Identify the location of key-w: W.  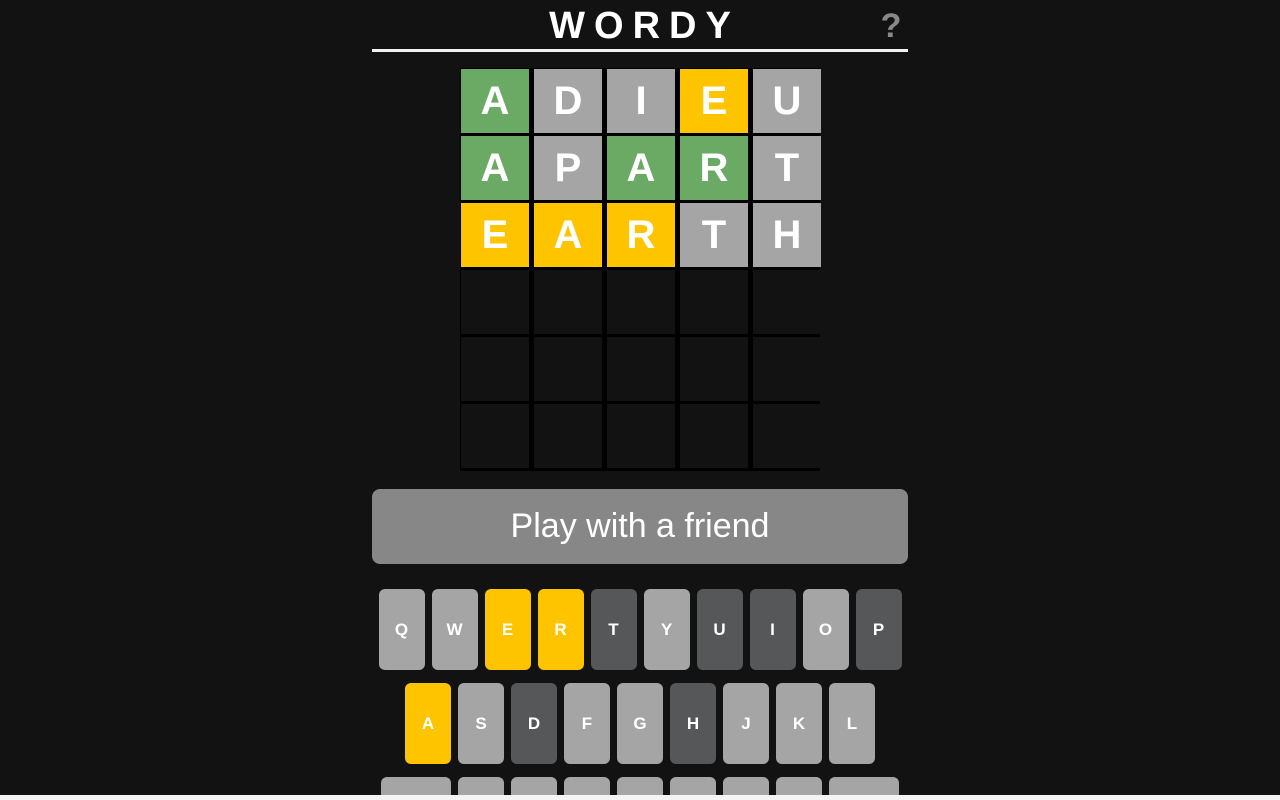
(454, 629).